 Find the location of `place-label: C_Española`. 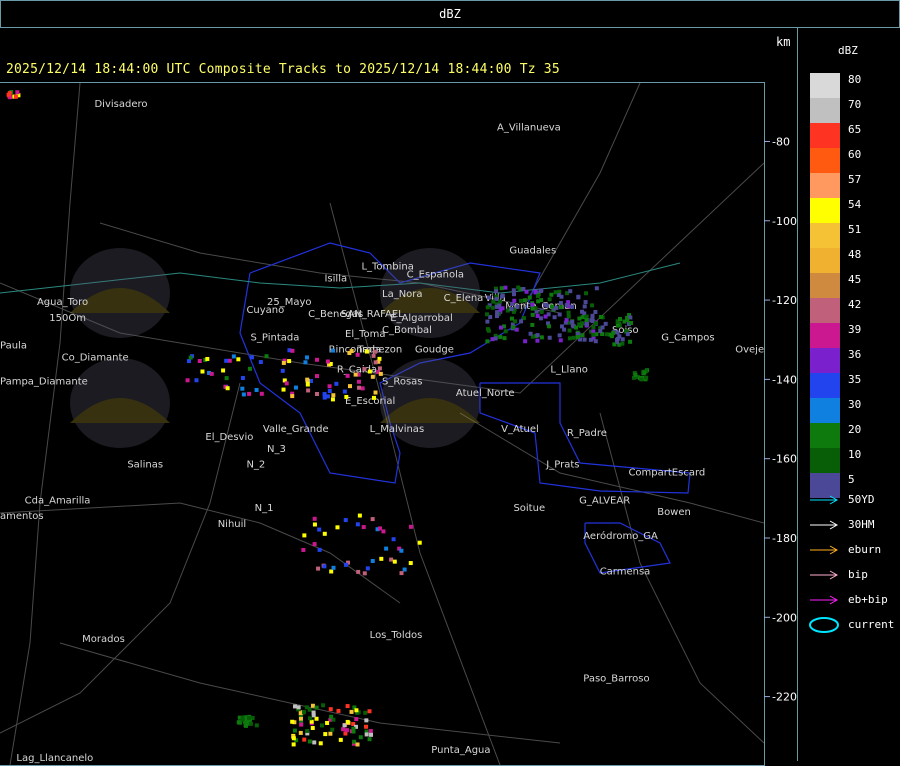

place-label: C_Española is located at coordinates (435, 274).